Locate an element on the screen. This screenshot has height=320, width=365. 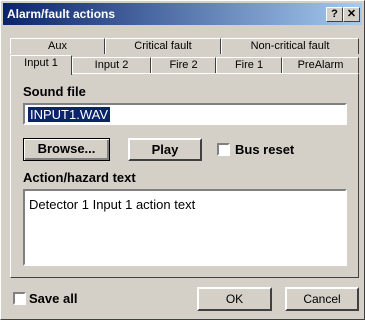
save-all-label: Save all is located at coordinates (53, 298).